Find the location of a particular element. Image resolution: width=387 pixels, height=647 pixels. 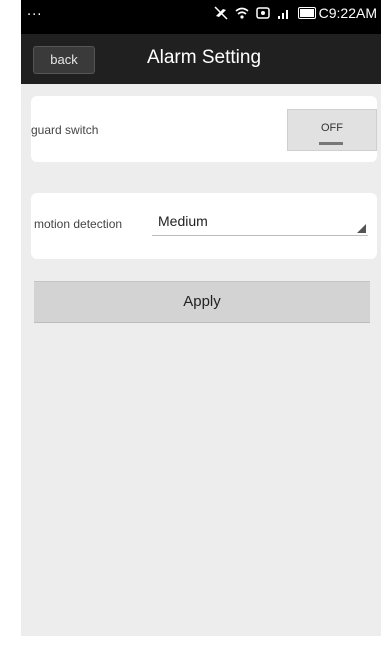

page-title: Alarm Setting is located at coordinates (204, 57).